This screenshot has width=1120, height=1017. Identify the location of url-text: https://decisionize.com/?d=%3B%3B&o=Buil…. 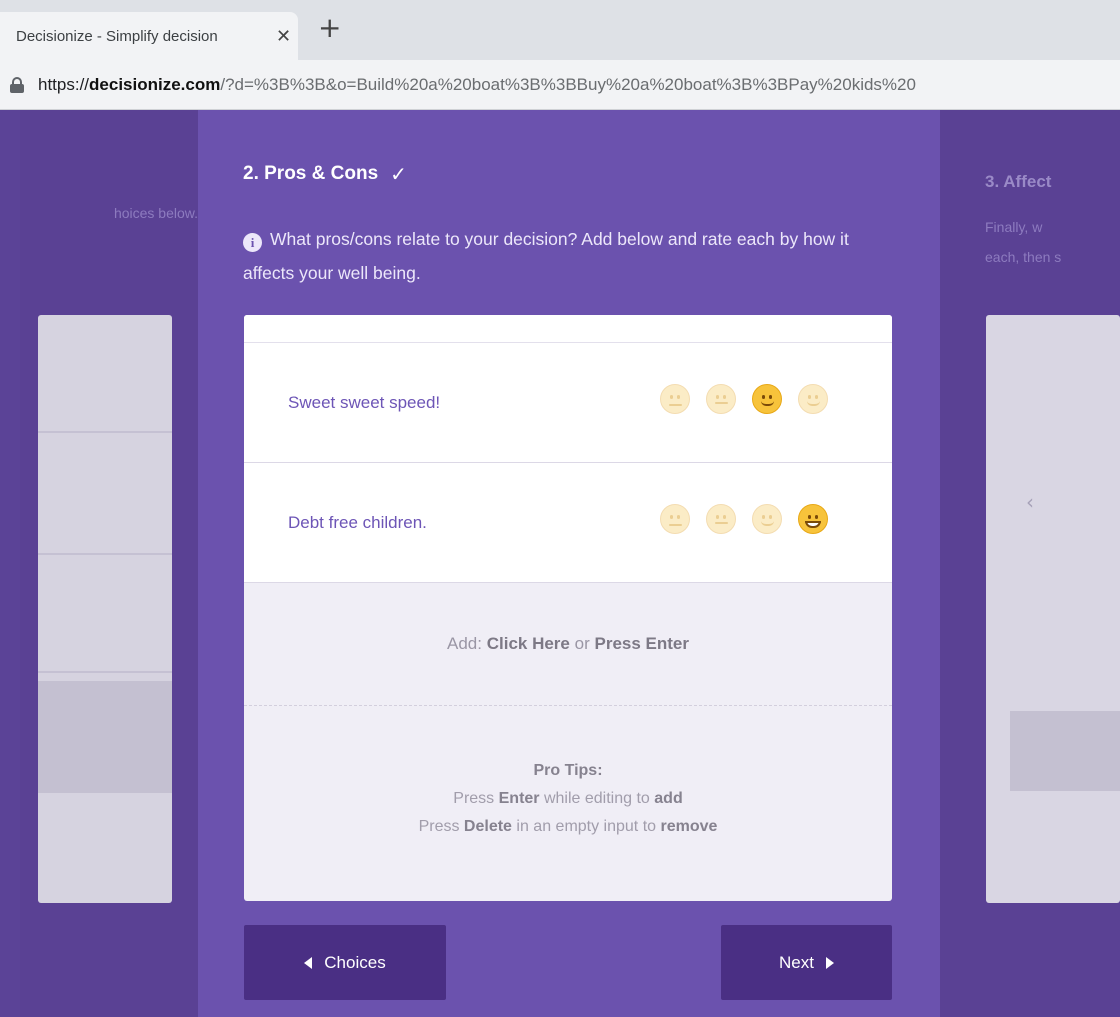
(477, 85).